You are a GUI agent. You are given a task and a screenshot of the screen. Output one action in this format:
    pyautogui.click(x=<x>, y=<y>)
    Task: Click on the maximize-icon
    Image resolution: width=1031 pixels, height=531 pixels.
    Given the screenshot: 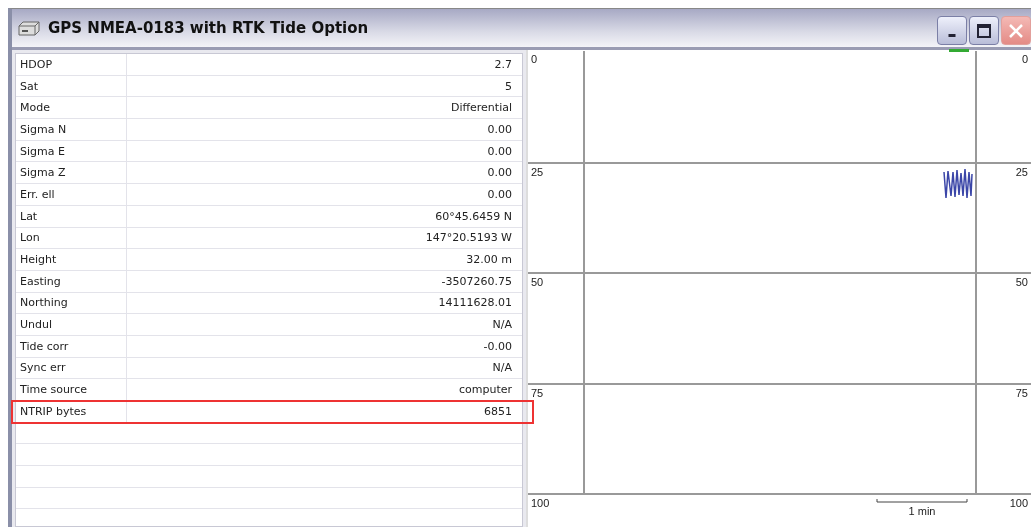 What is the action you would take?
    pyautogui.click(x=984, y=30)
    